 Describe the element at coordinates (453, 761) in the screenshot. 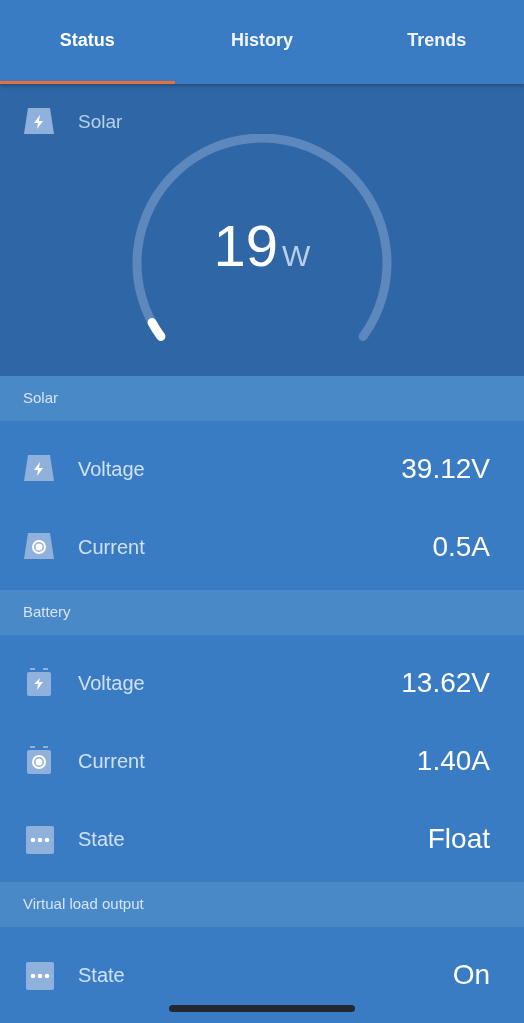

I see `row-value: 1.40A` at that location.